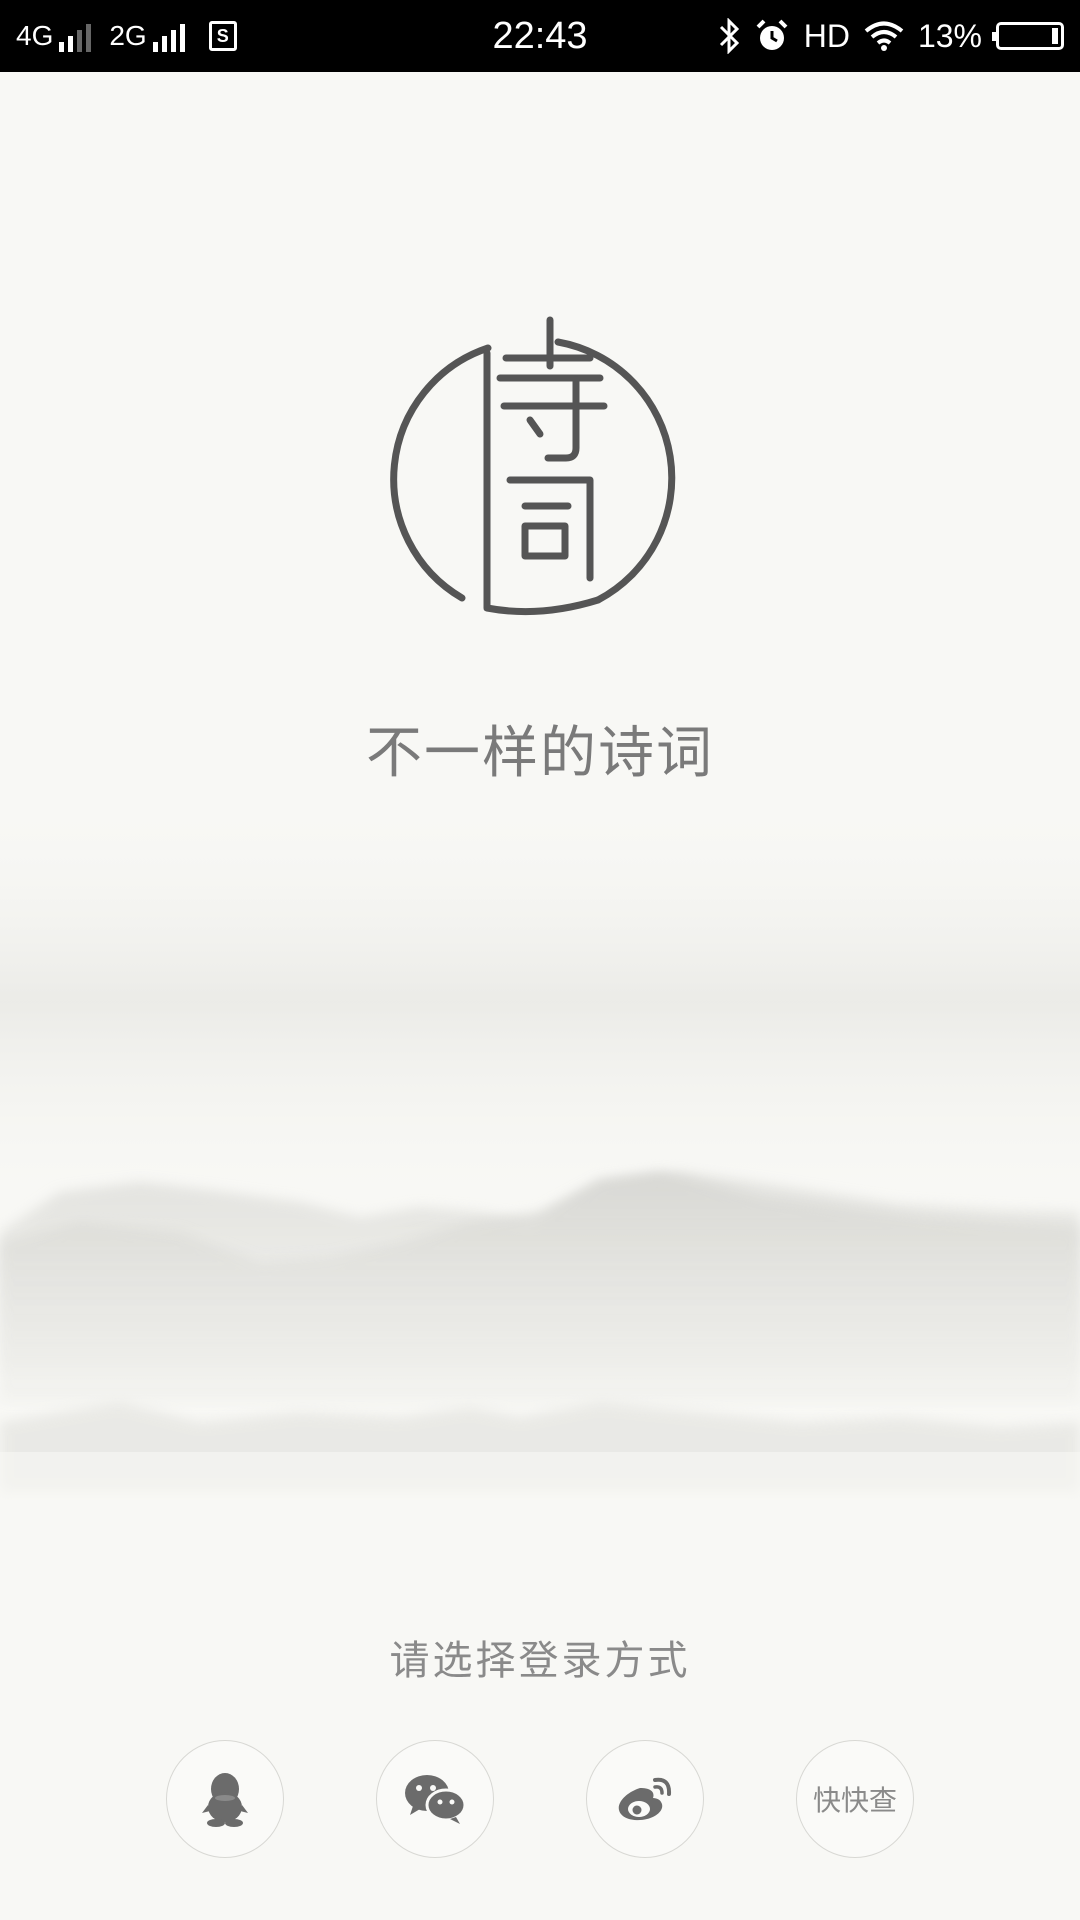 This screenshot has width=1080, height=1920. I want to click on qq-login-button, so click(225, 1799).